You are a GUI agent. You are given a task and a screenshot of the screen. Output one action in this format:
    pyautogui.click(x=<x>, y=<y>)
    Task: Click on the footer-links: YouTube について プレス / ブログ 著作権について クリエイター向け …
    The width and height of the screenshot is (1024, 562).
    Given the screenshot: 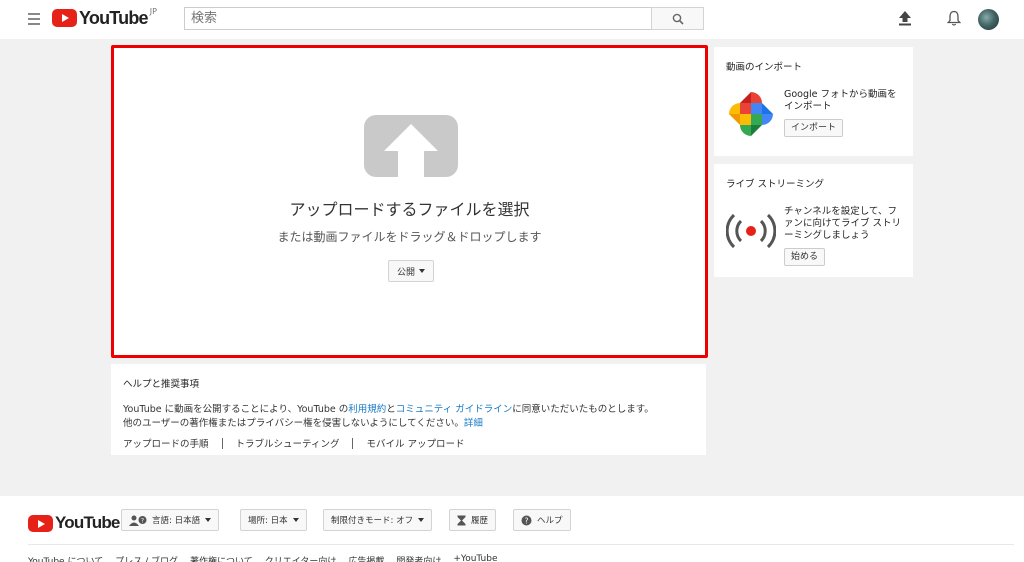 What is the action you would take?
    pyautogui.click(x=263, y=558)
    